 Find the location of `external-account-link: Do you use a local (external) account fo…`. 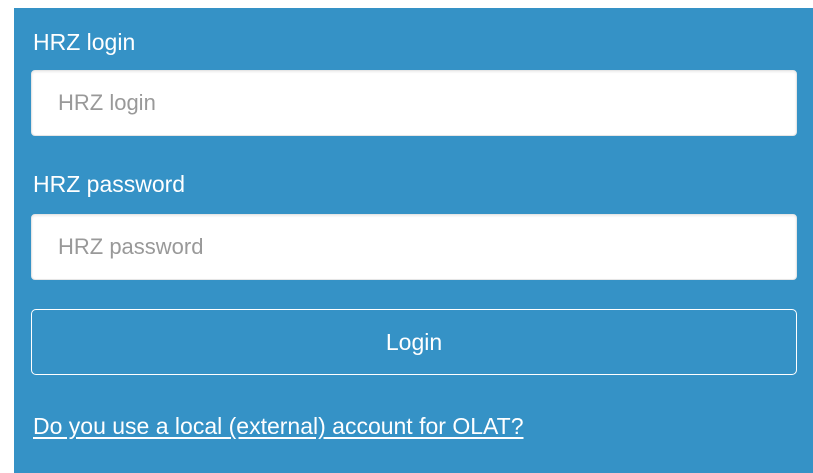

external-account-link: Do you use a local (external) account fo… is located at coordinates (278, 426).